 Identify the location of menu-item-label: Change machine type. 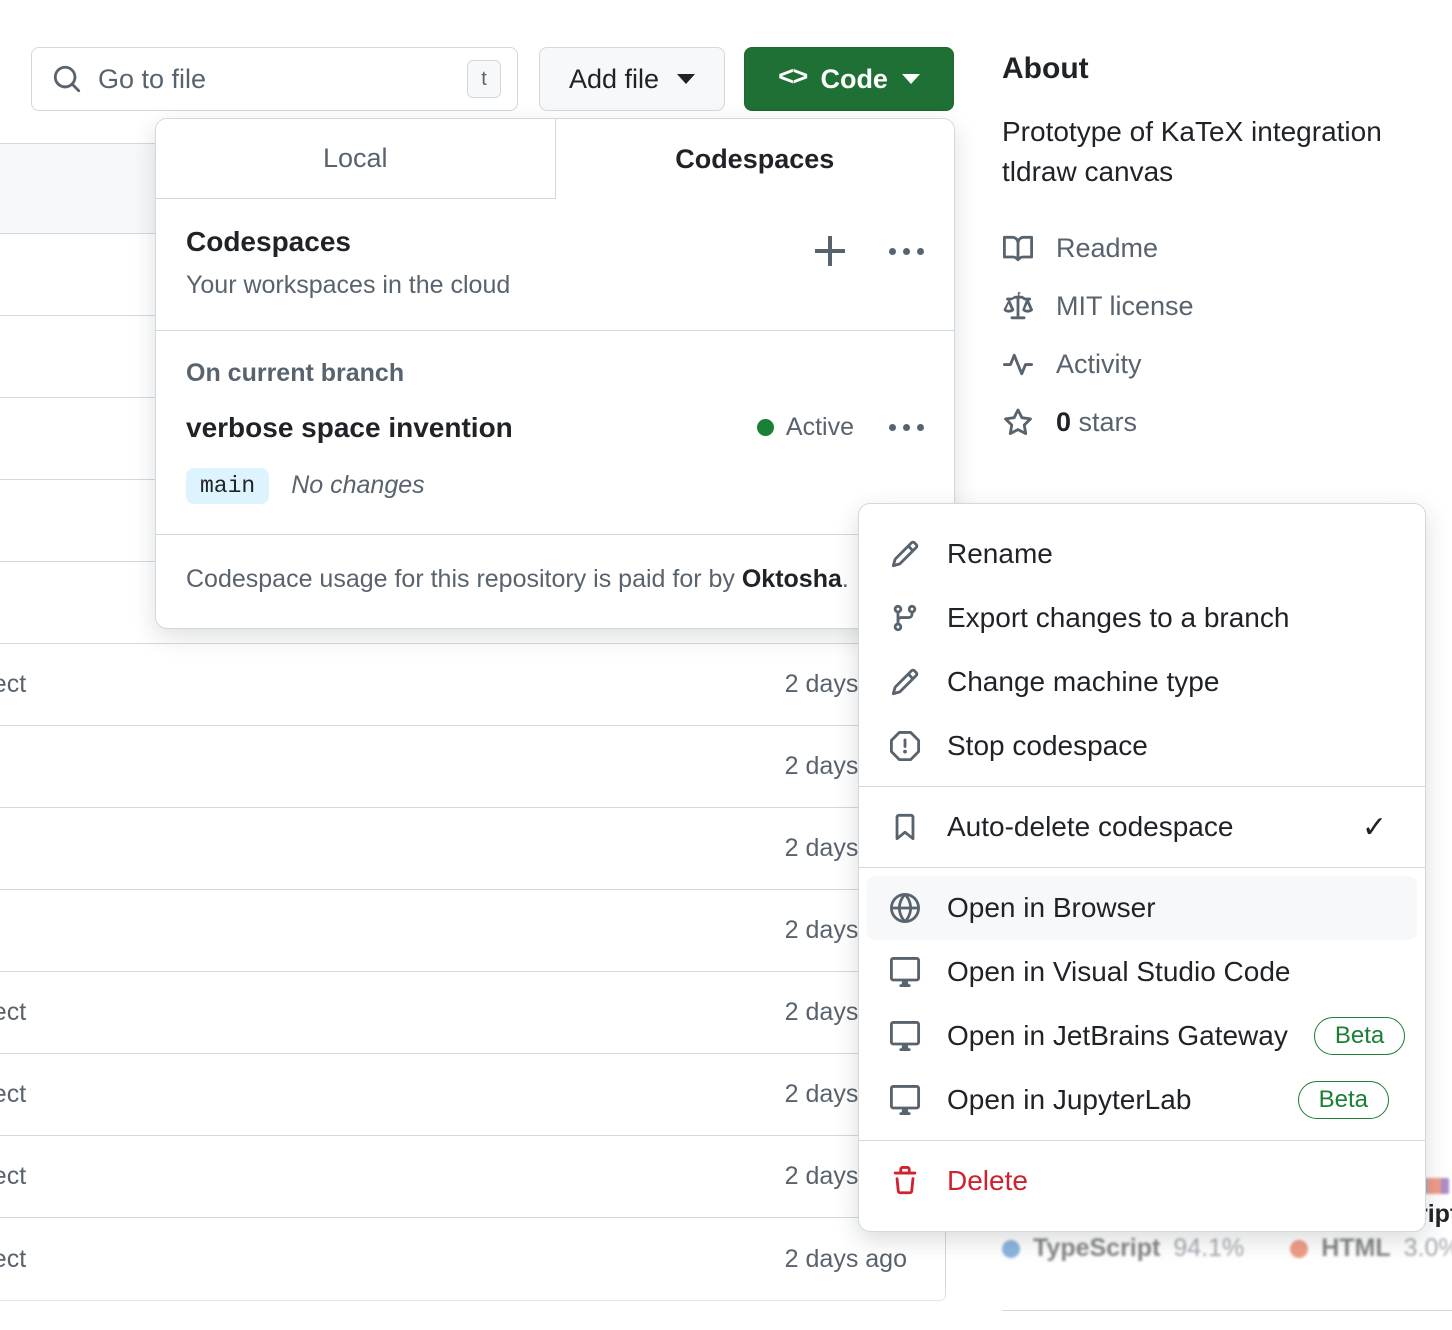
(1083, 681).